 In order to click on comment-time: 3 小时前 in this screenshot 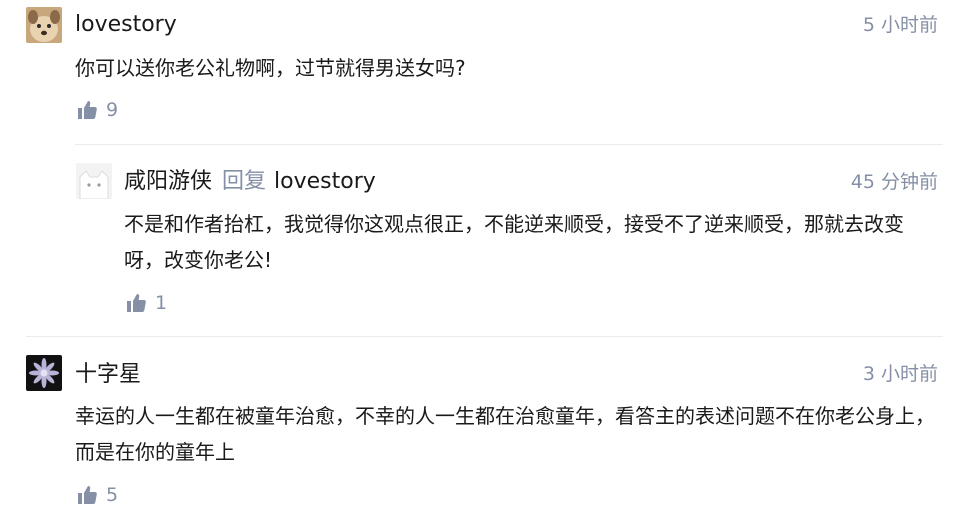, I will do `click(900, 374)`.